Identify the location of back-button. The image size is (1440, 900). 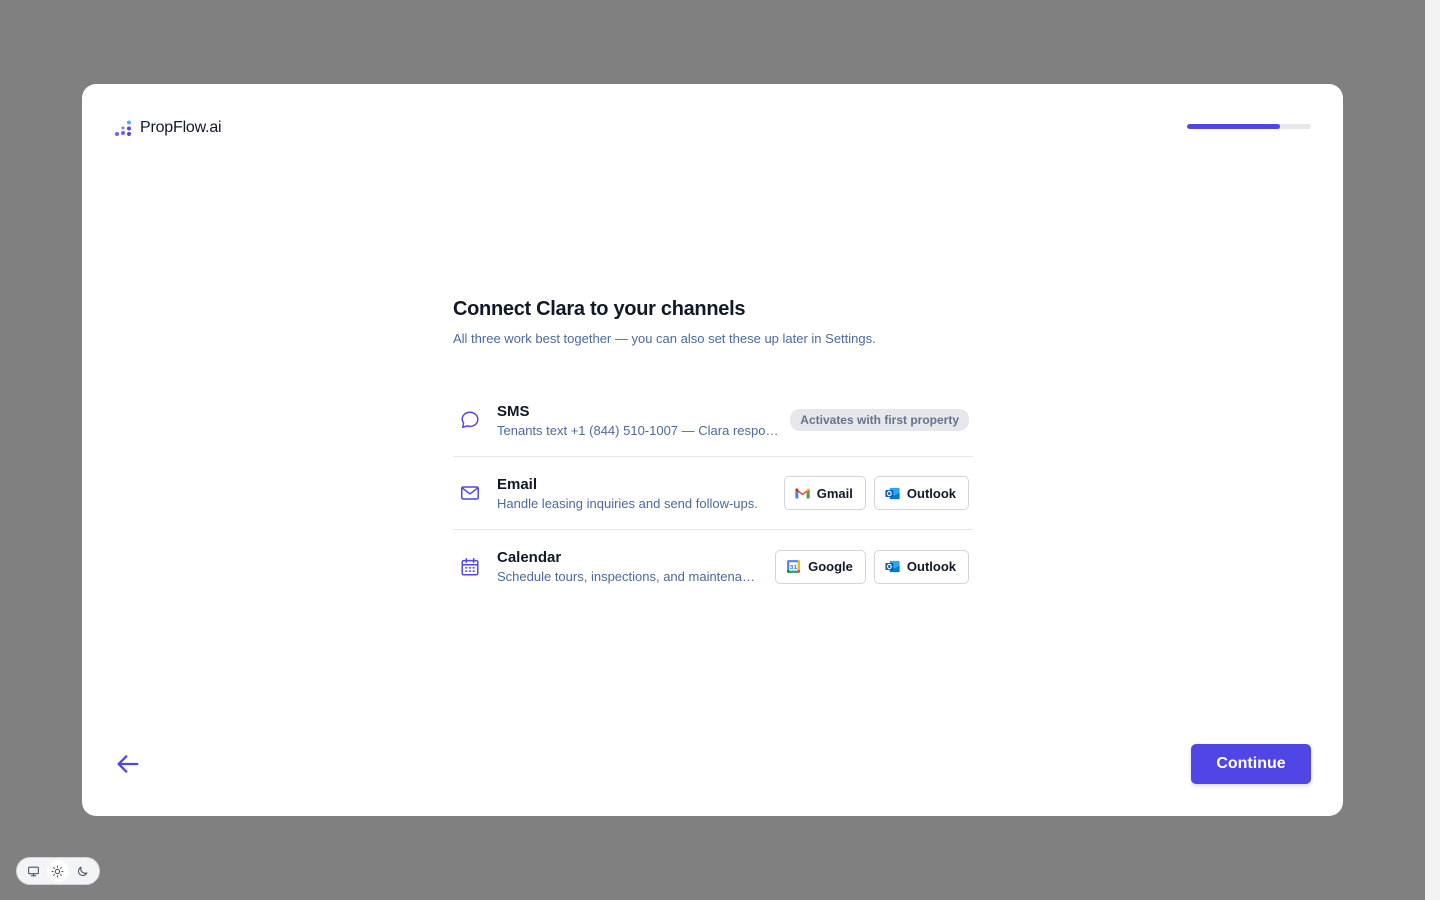
(128, 764).